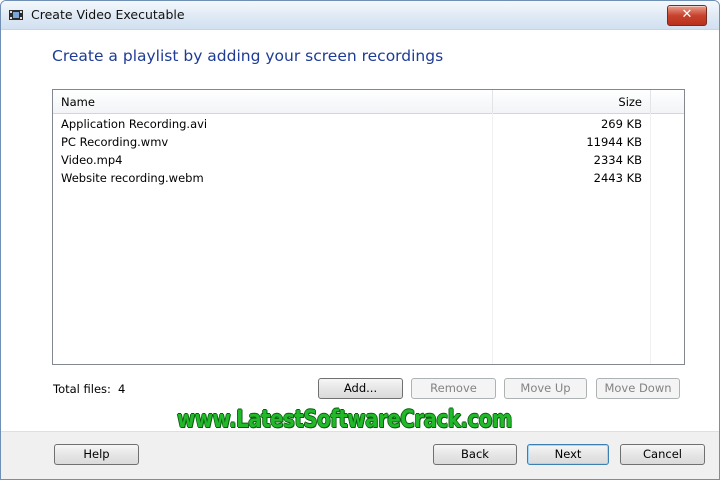 The width and height of the screenshot is (720, 480). I want to click on total-files-count: 4, so click(122, 389).